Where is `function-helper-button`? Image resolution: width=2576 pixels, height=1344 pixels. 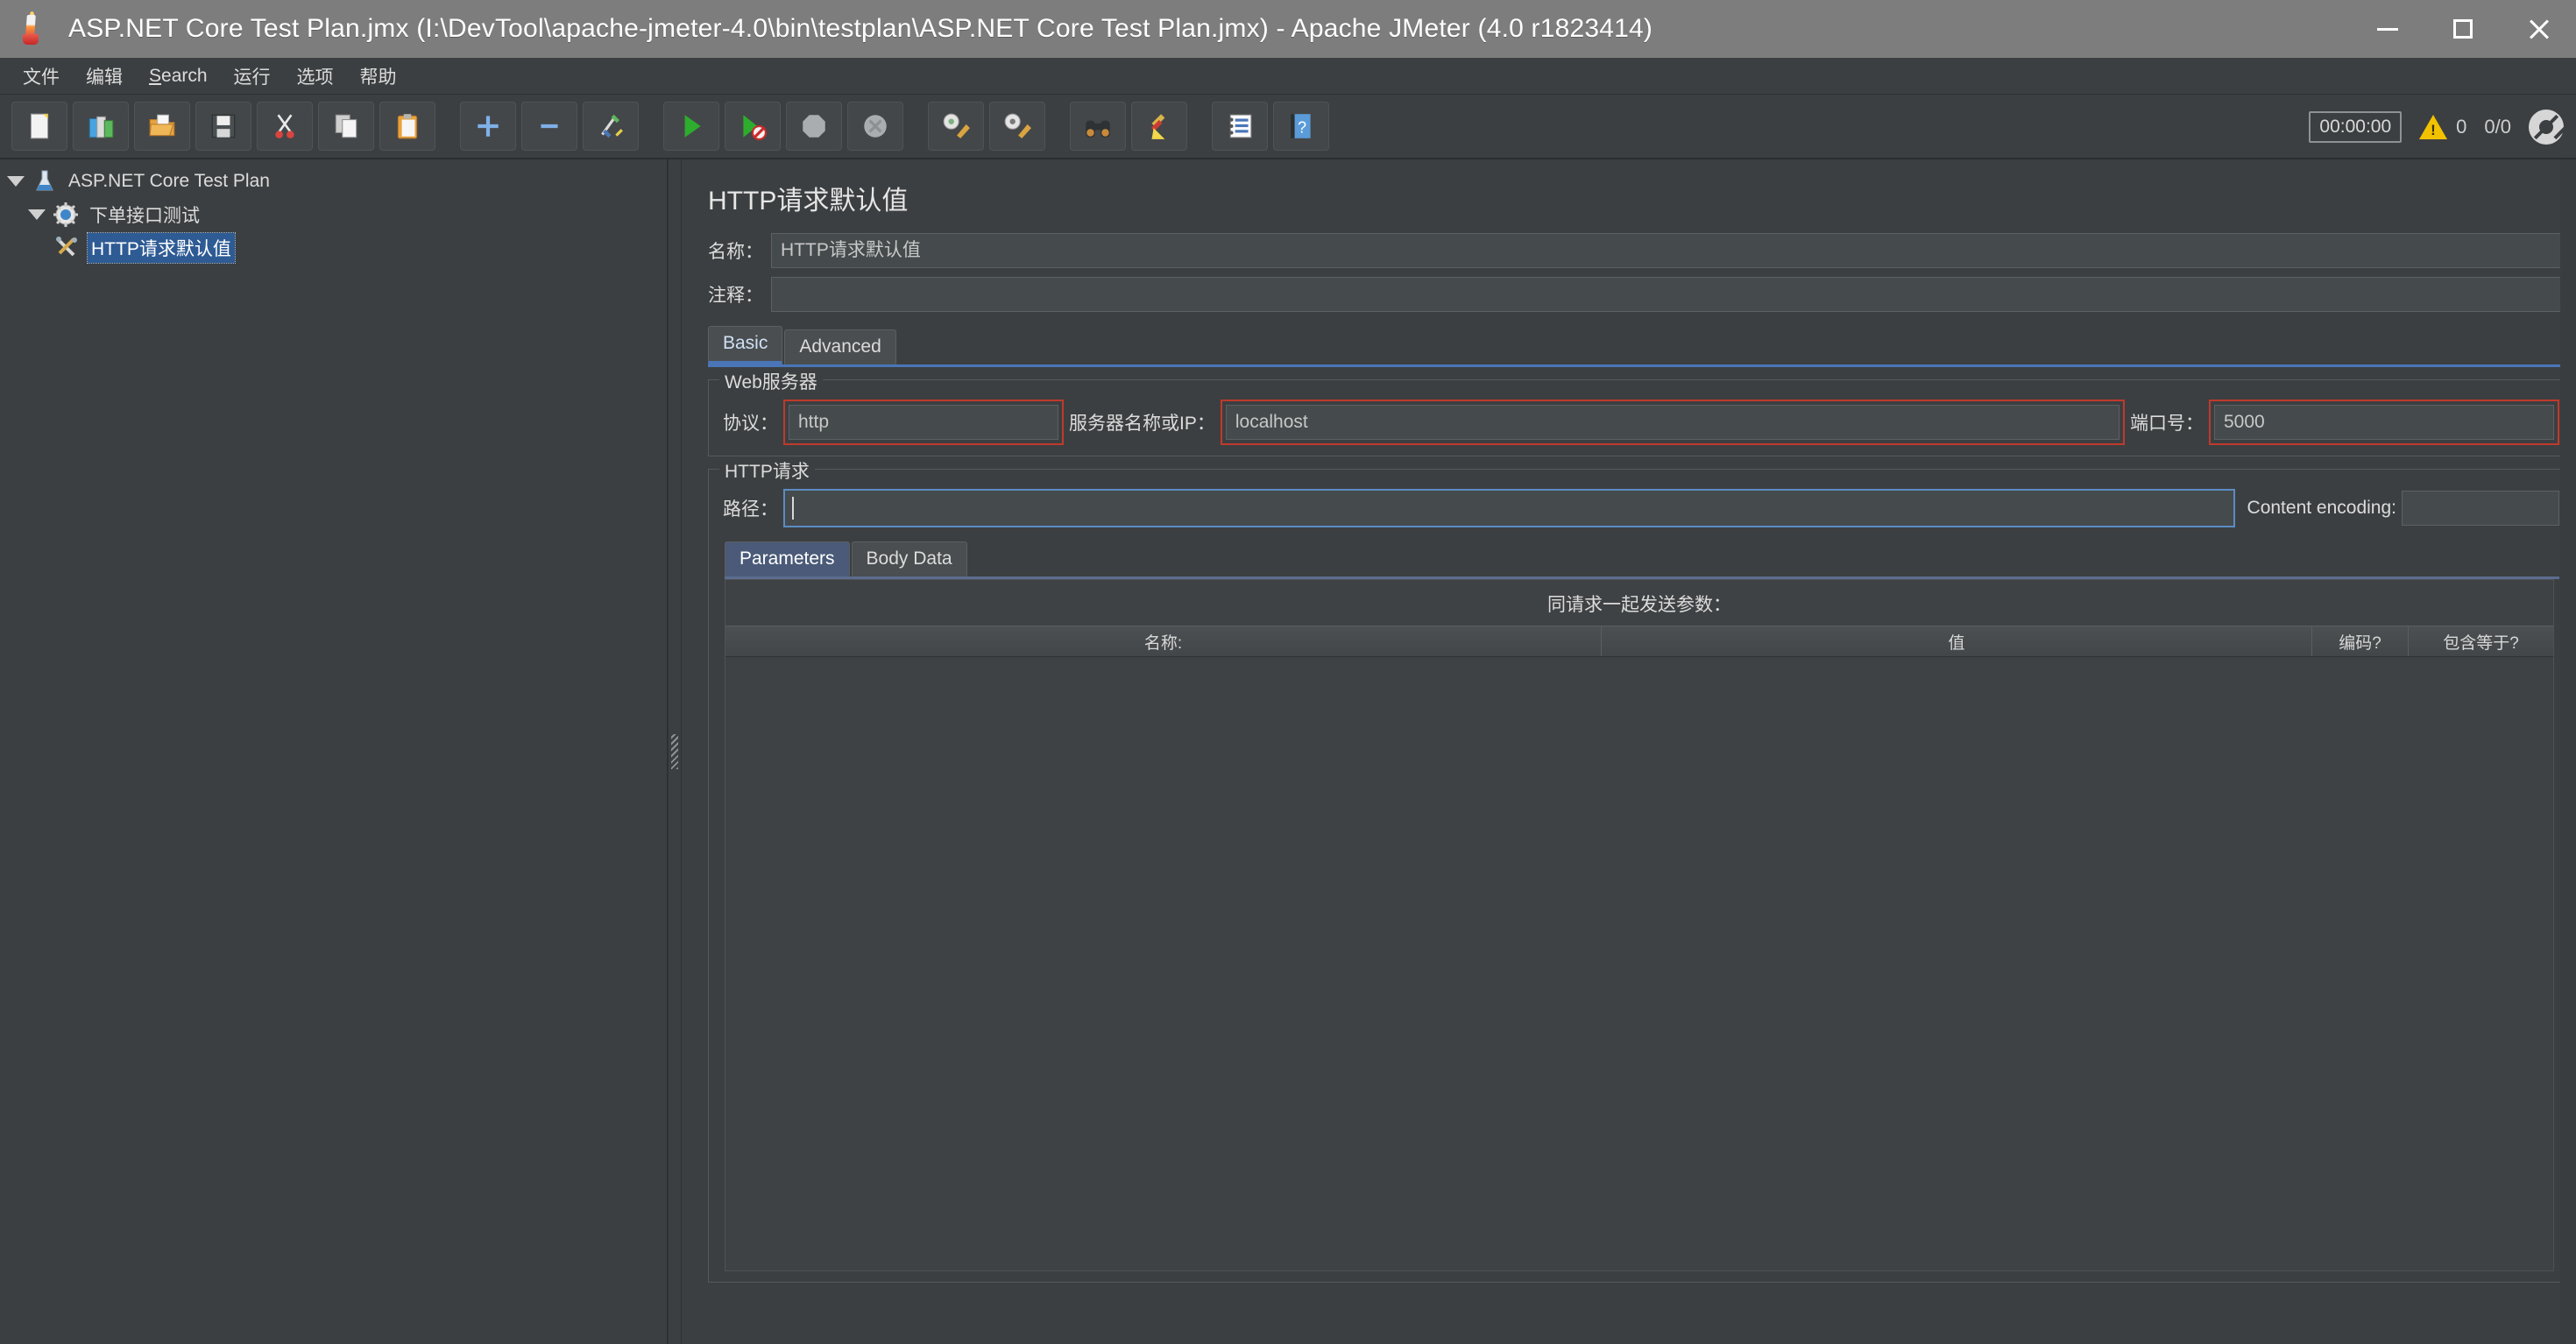 function-helper-button is located at coordinates (1240, 126).